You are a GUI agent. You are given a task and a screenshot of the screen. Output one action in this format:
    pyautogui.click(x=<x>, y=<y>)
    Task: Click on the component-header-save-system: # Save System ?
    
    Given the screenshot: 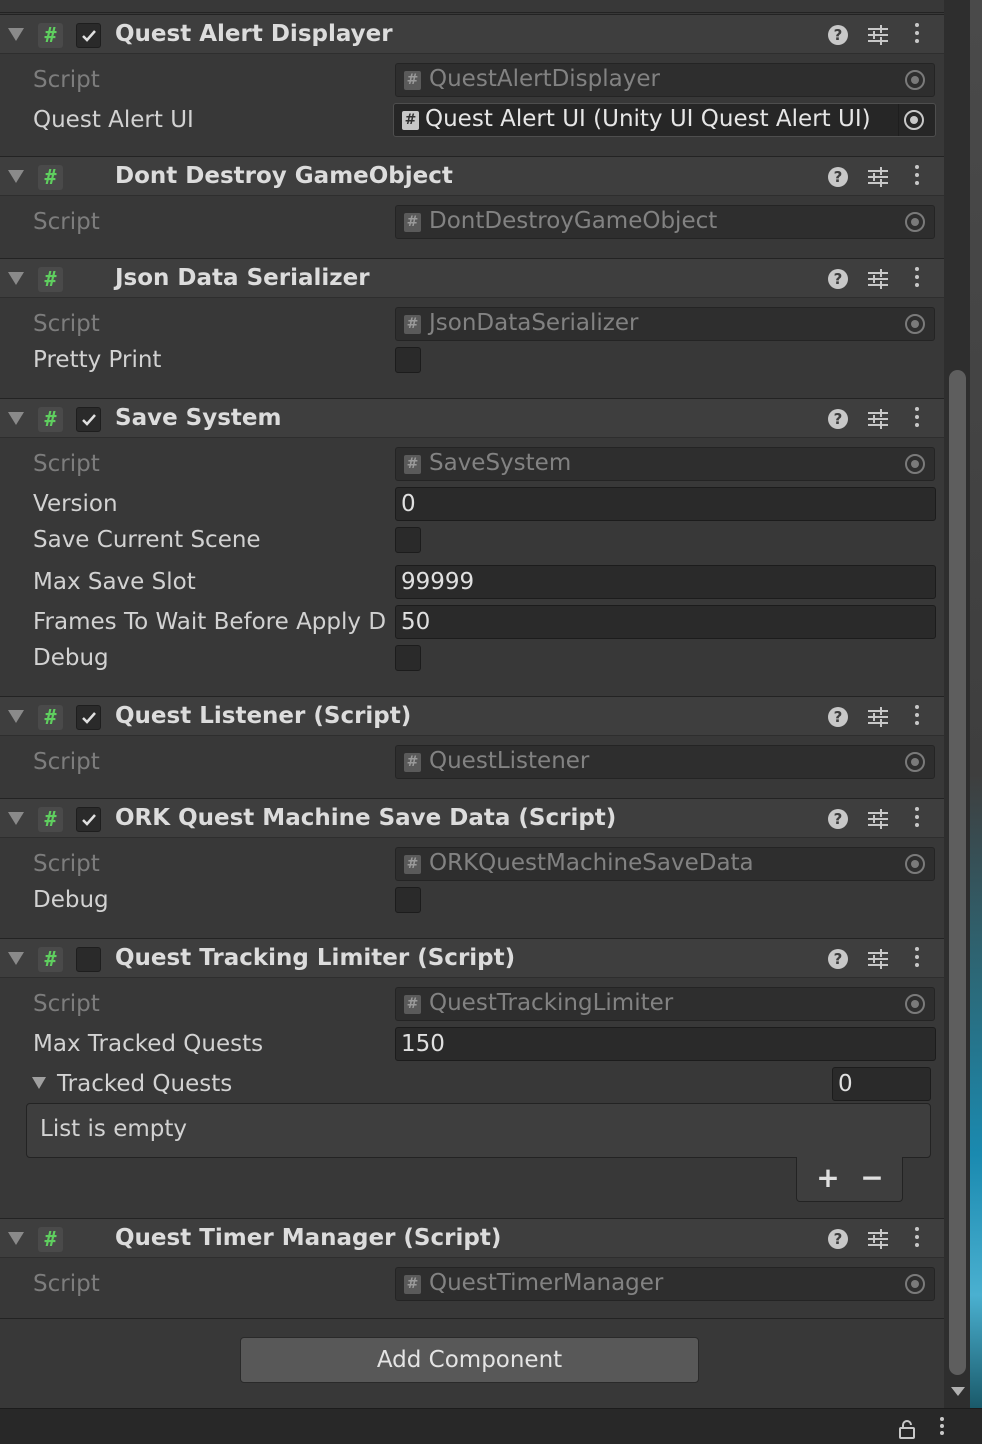 What is the action you would take?
    pyautogui.click(x=472, y=418)
    